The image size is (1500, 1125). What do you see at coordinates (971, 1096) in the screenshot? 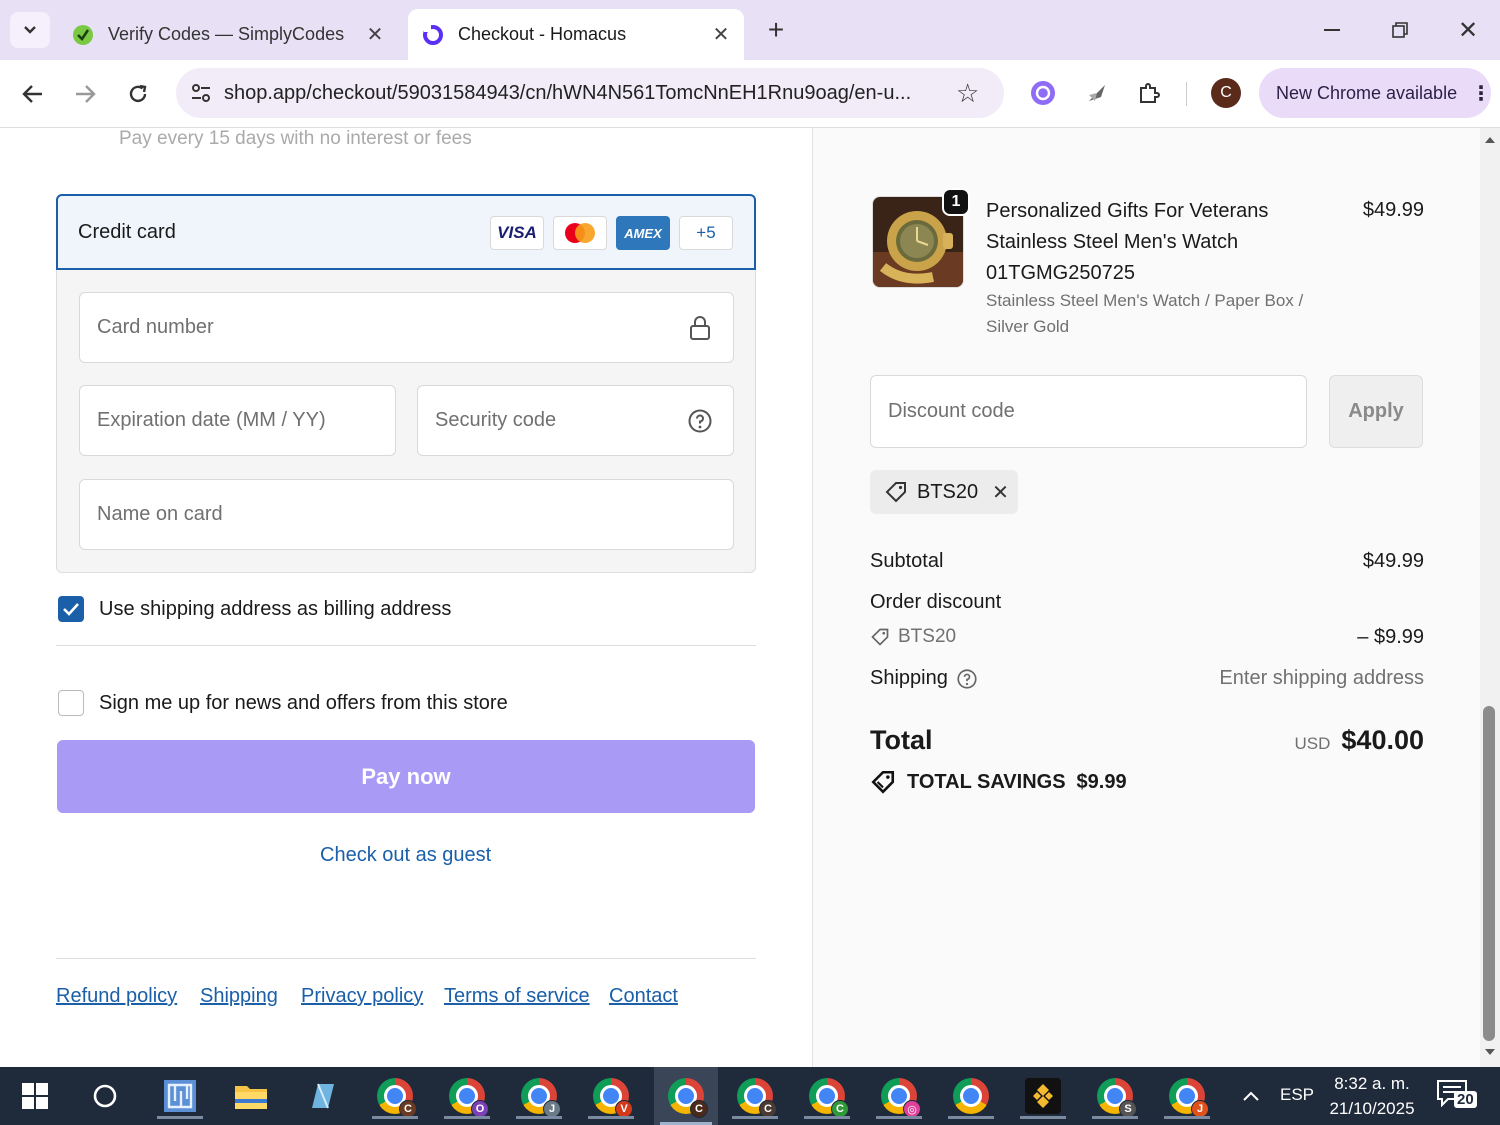
I see `chrome-default` at bounding box center [971, 1096].